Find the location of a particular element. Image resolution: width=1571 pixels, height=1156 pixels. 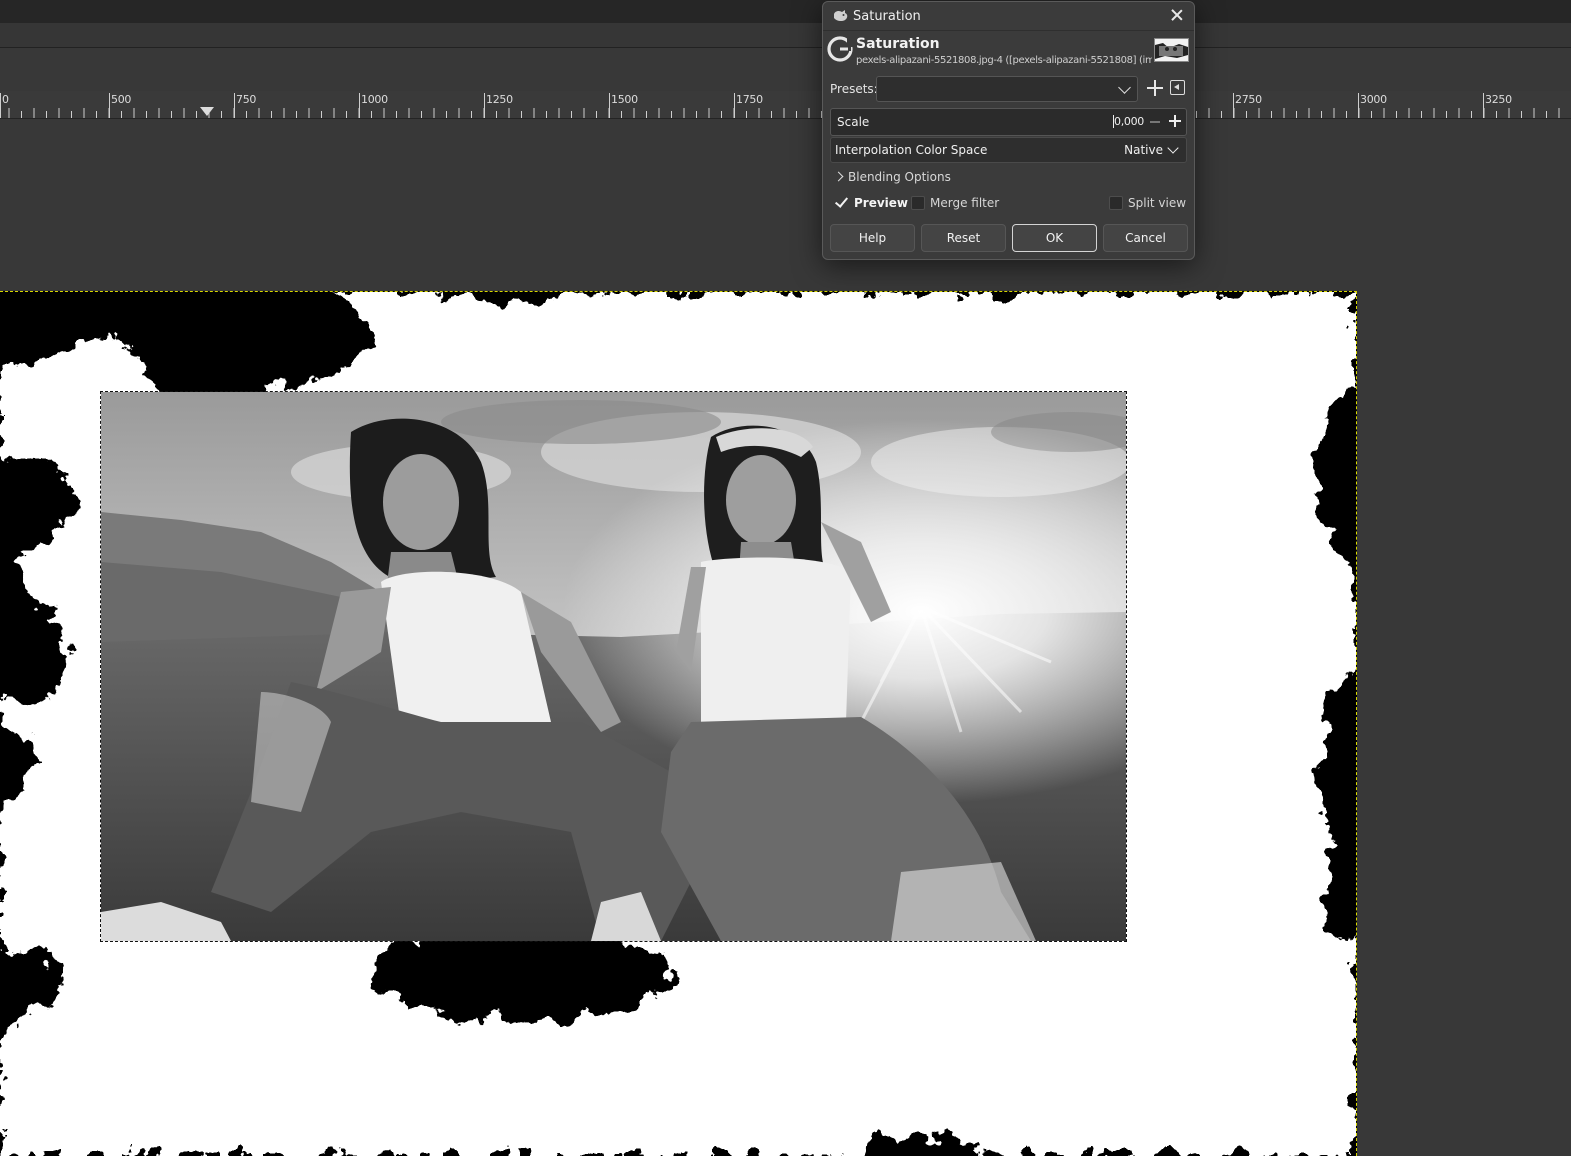

presets-dropdown is located at coordinates (1007, 89).